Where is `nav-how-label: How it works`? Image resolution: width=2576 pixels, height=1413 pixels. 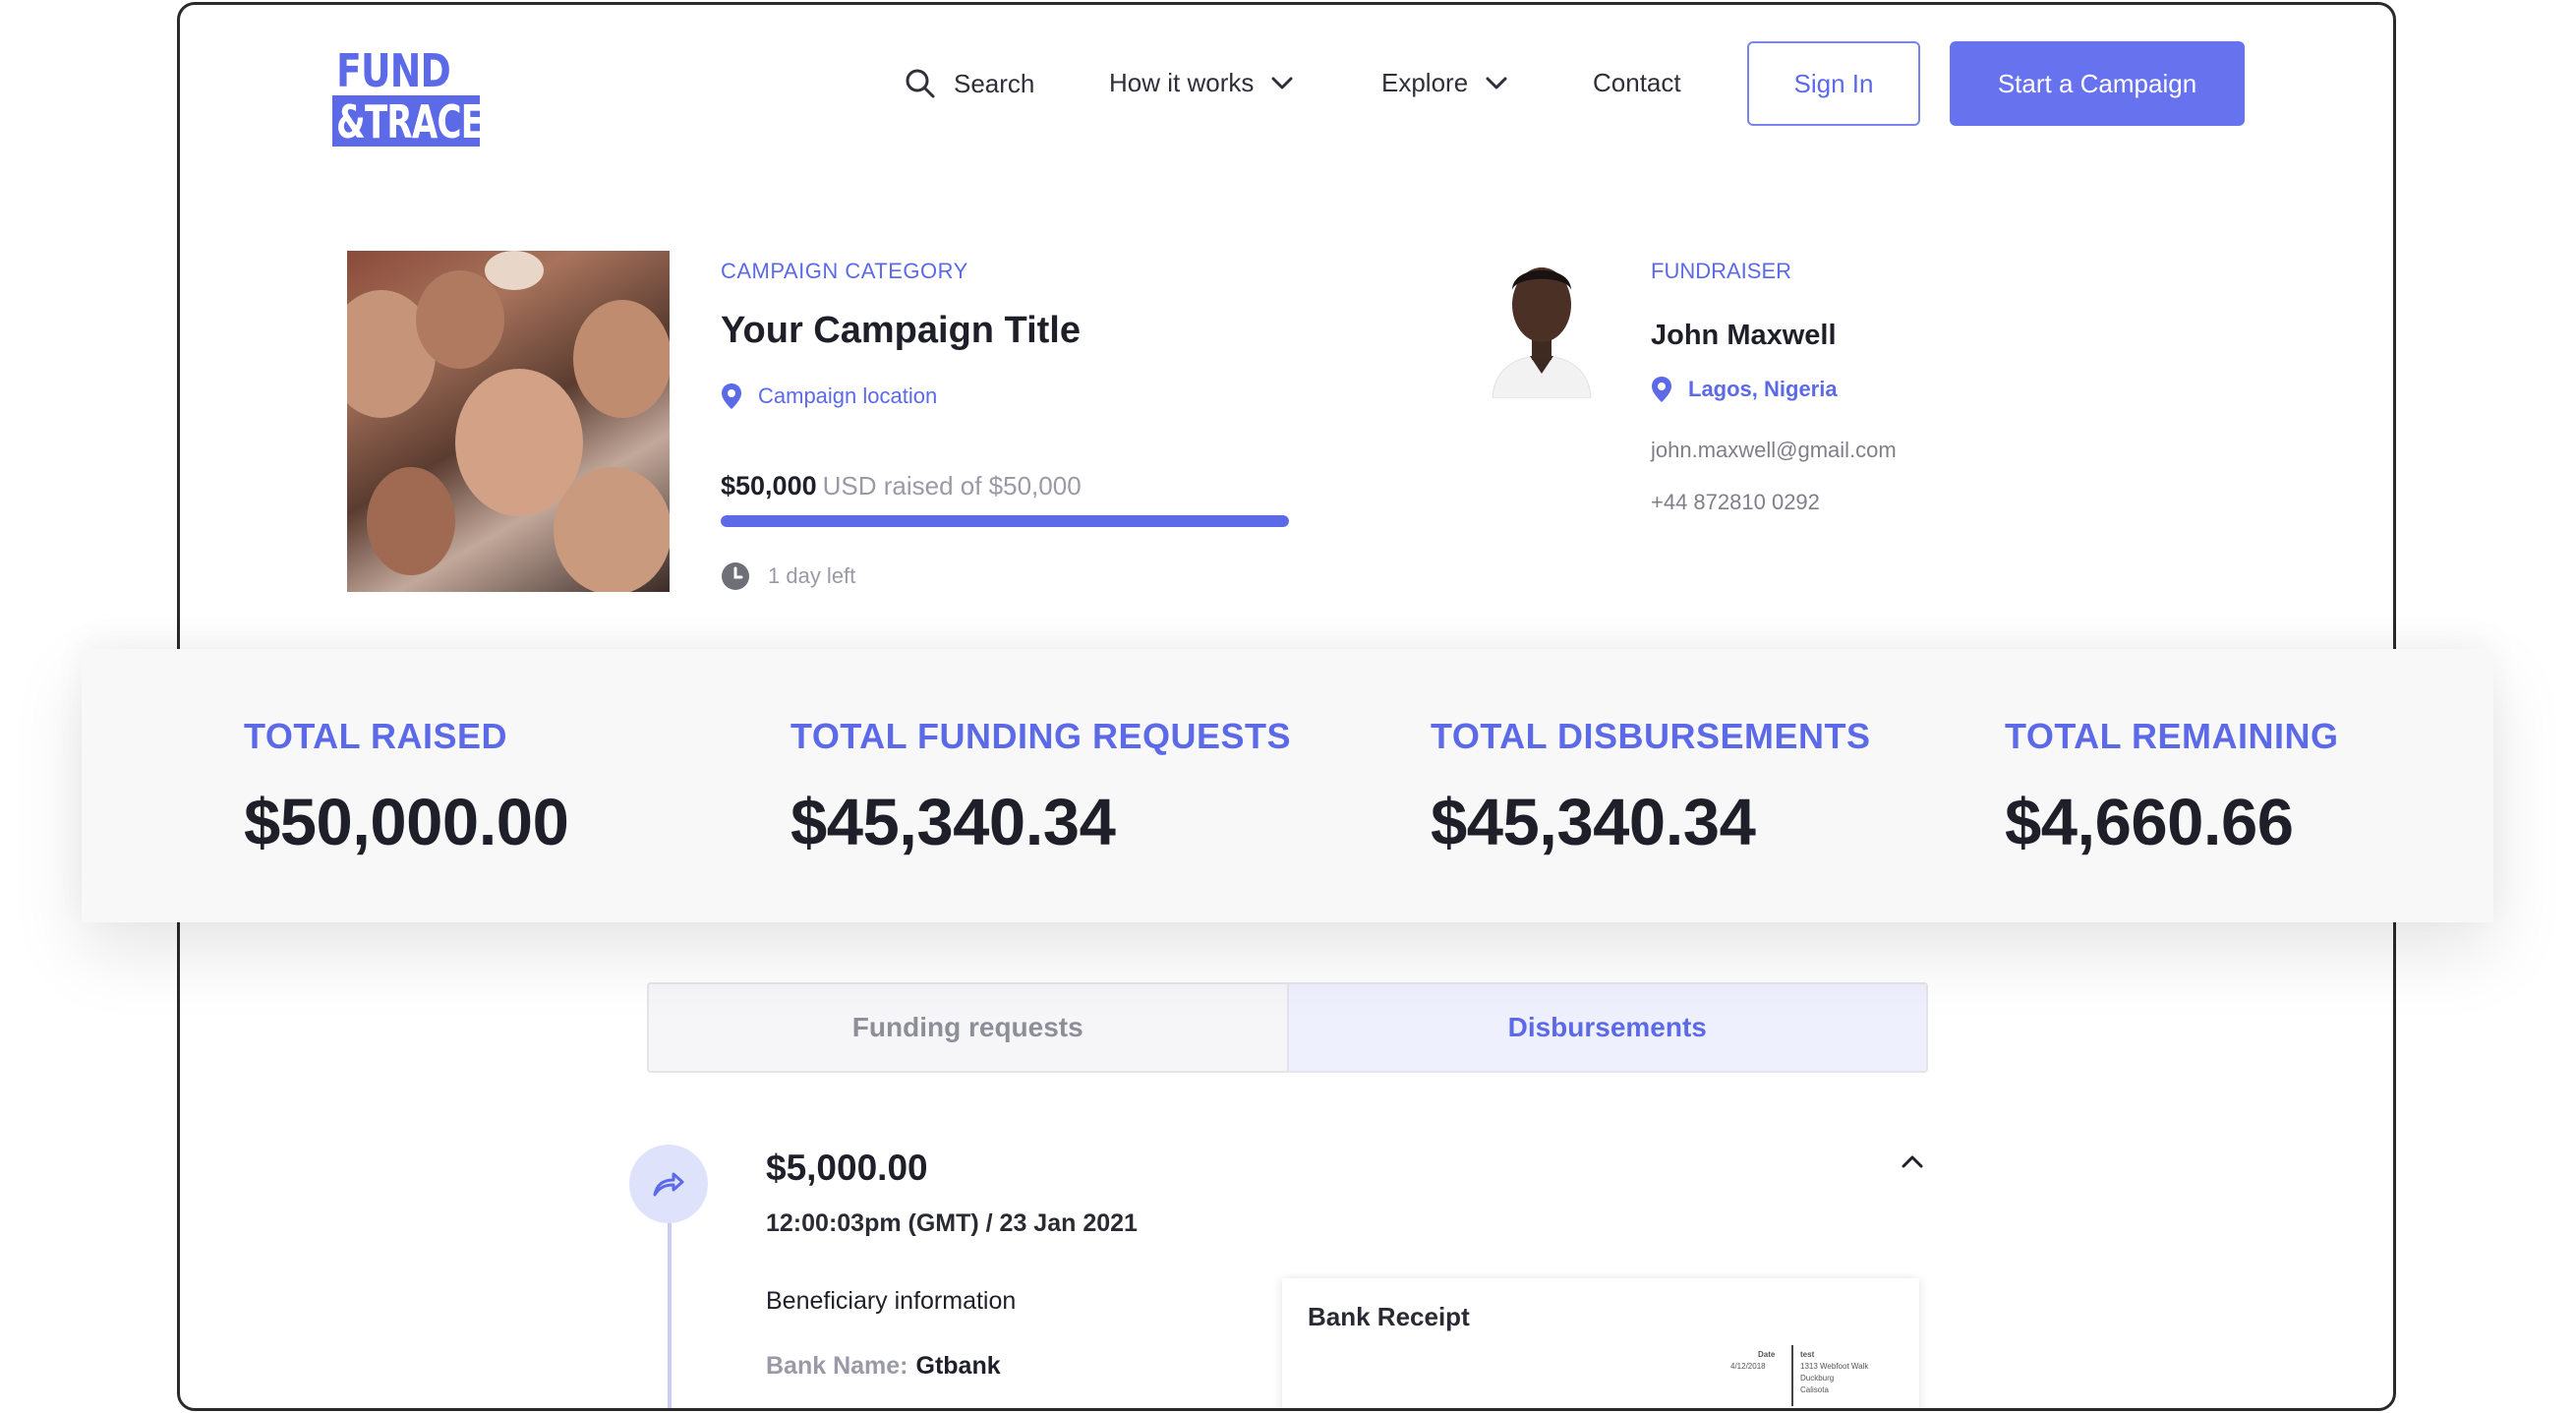
nav-how-label: How it works is located at coordinates (1182, 82).